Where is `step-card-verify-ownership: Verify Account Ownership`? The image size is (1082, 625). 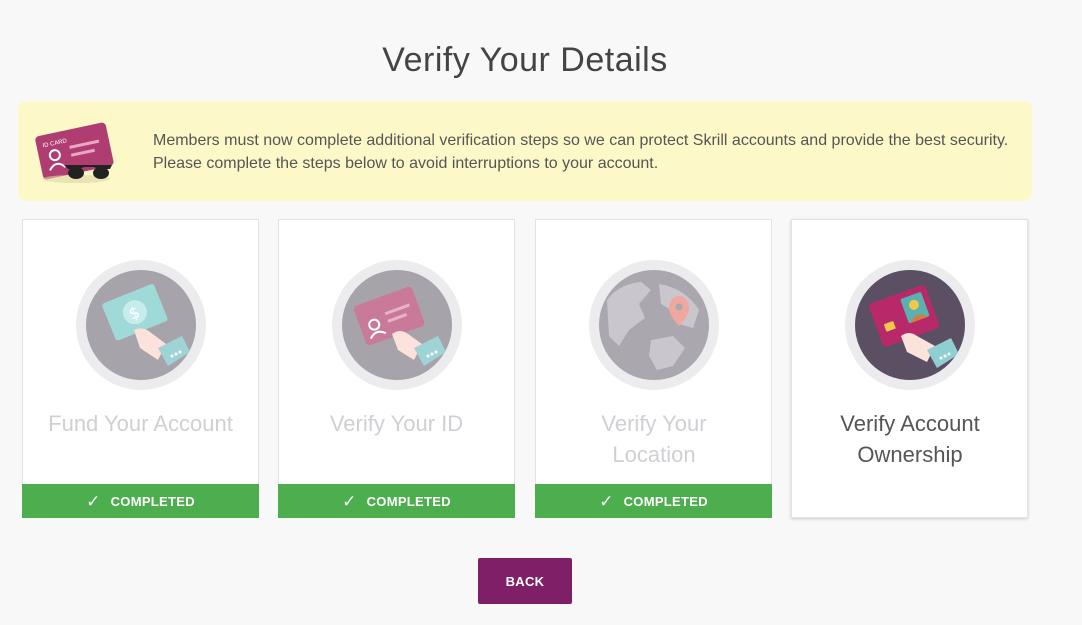 step-card-verify-ownership: Verify Account Ownership is located at coordinates (909, 368).